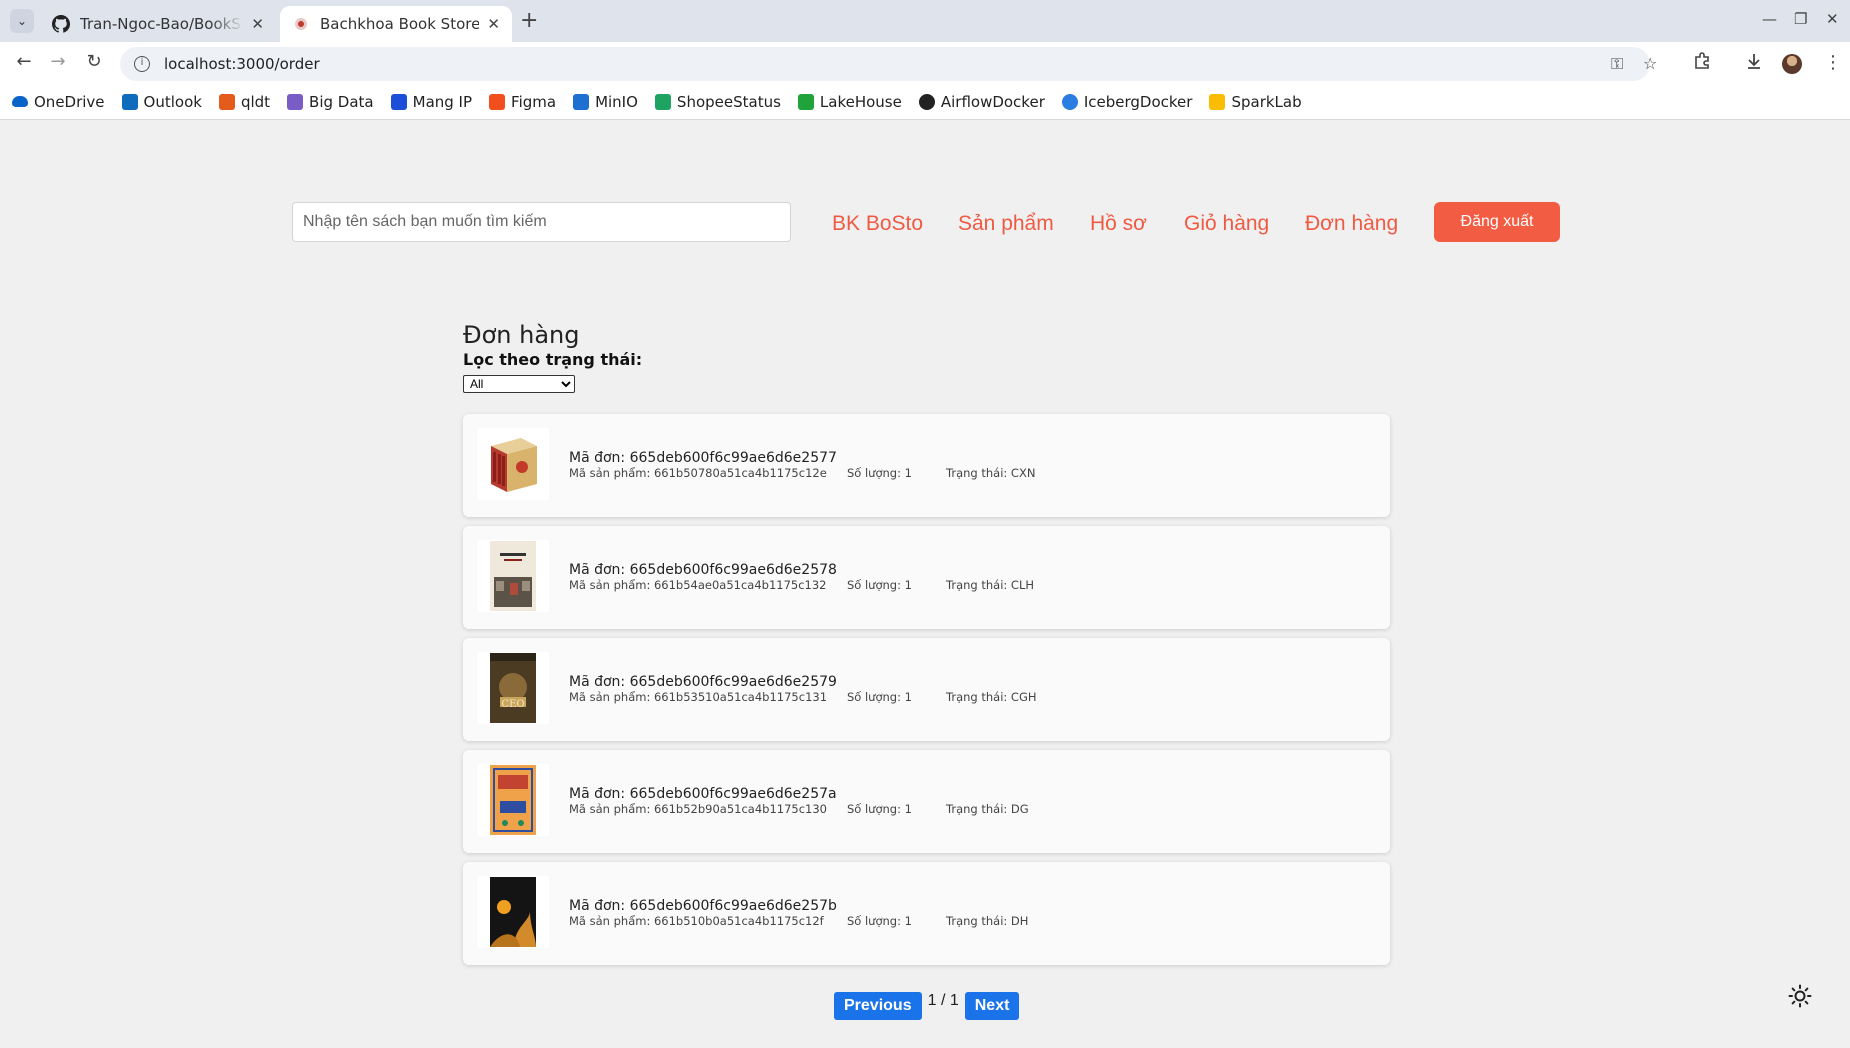 The height and width of the screenshot is (1048, 1850). I want to click on status-filter-select: All, so click(519, 384).